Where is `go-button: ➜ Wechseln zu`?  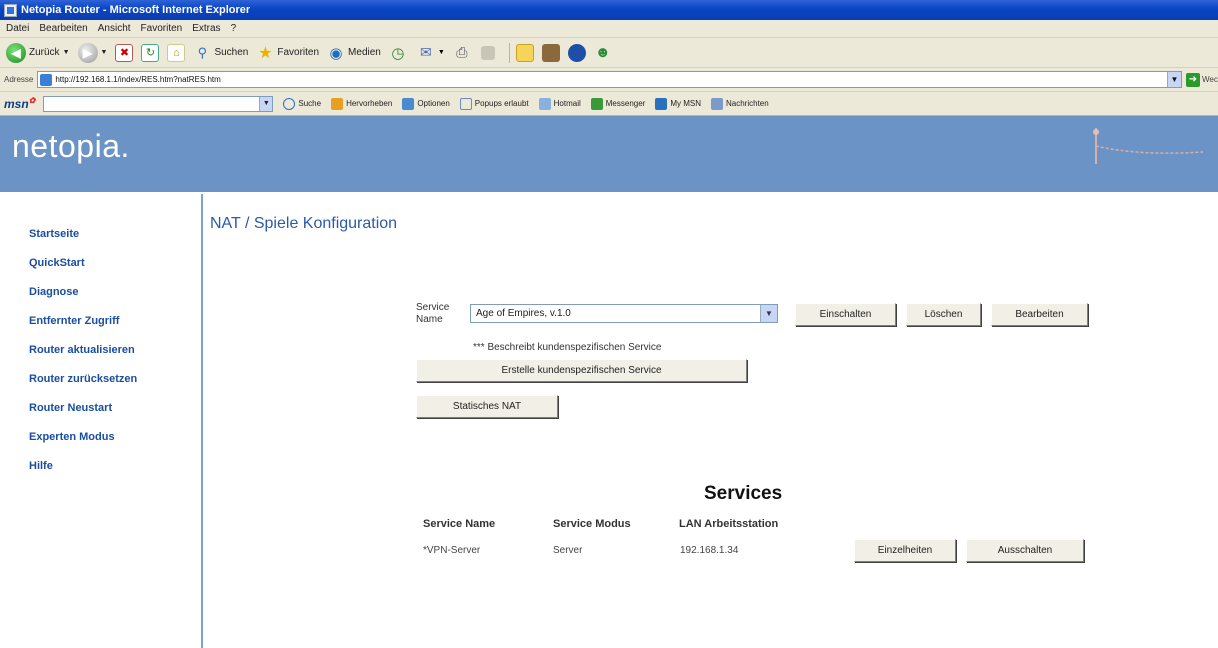
go-button: ➜ Wechseln zu is located at coordinates (1202, 79).